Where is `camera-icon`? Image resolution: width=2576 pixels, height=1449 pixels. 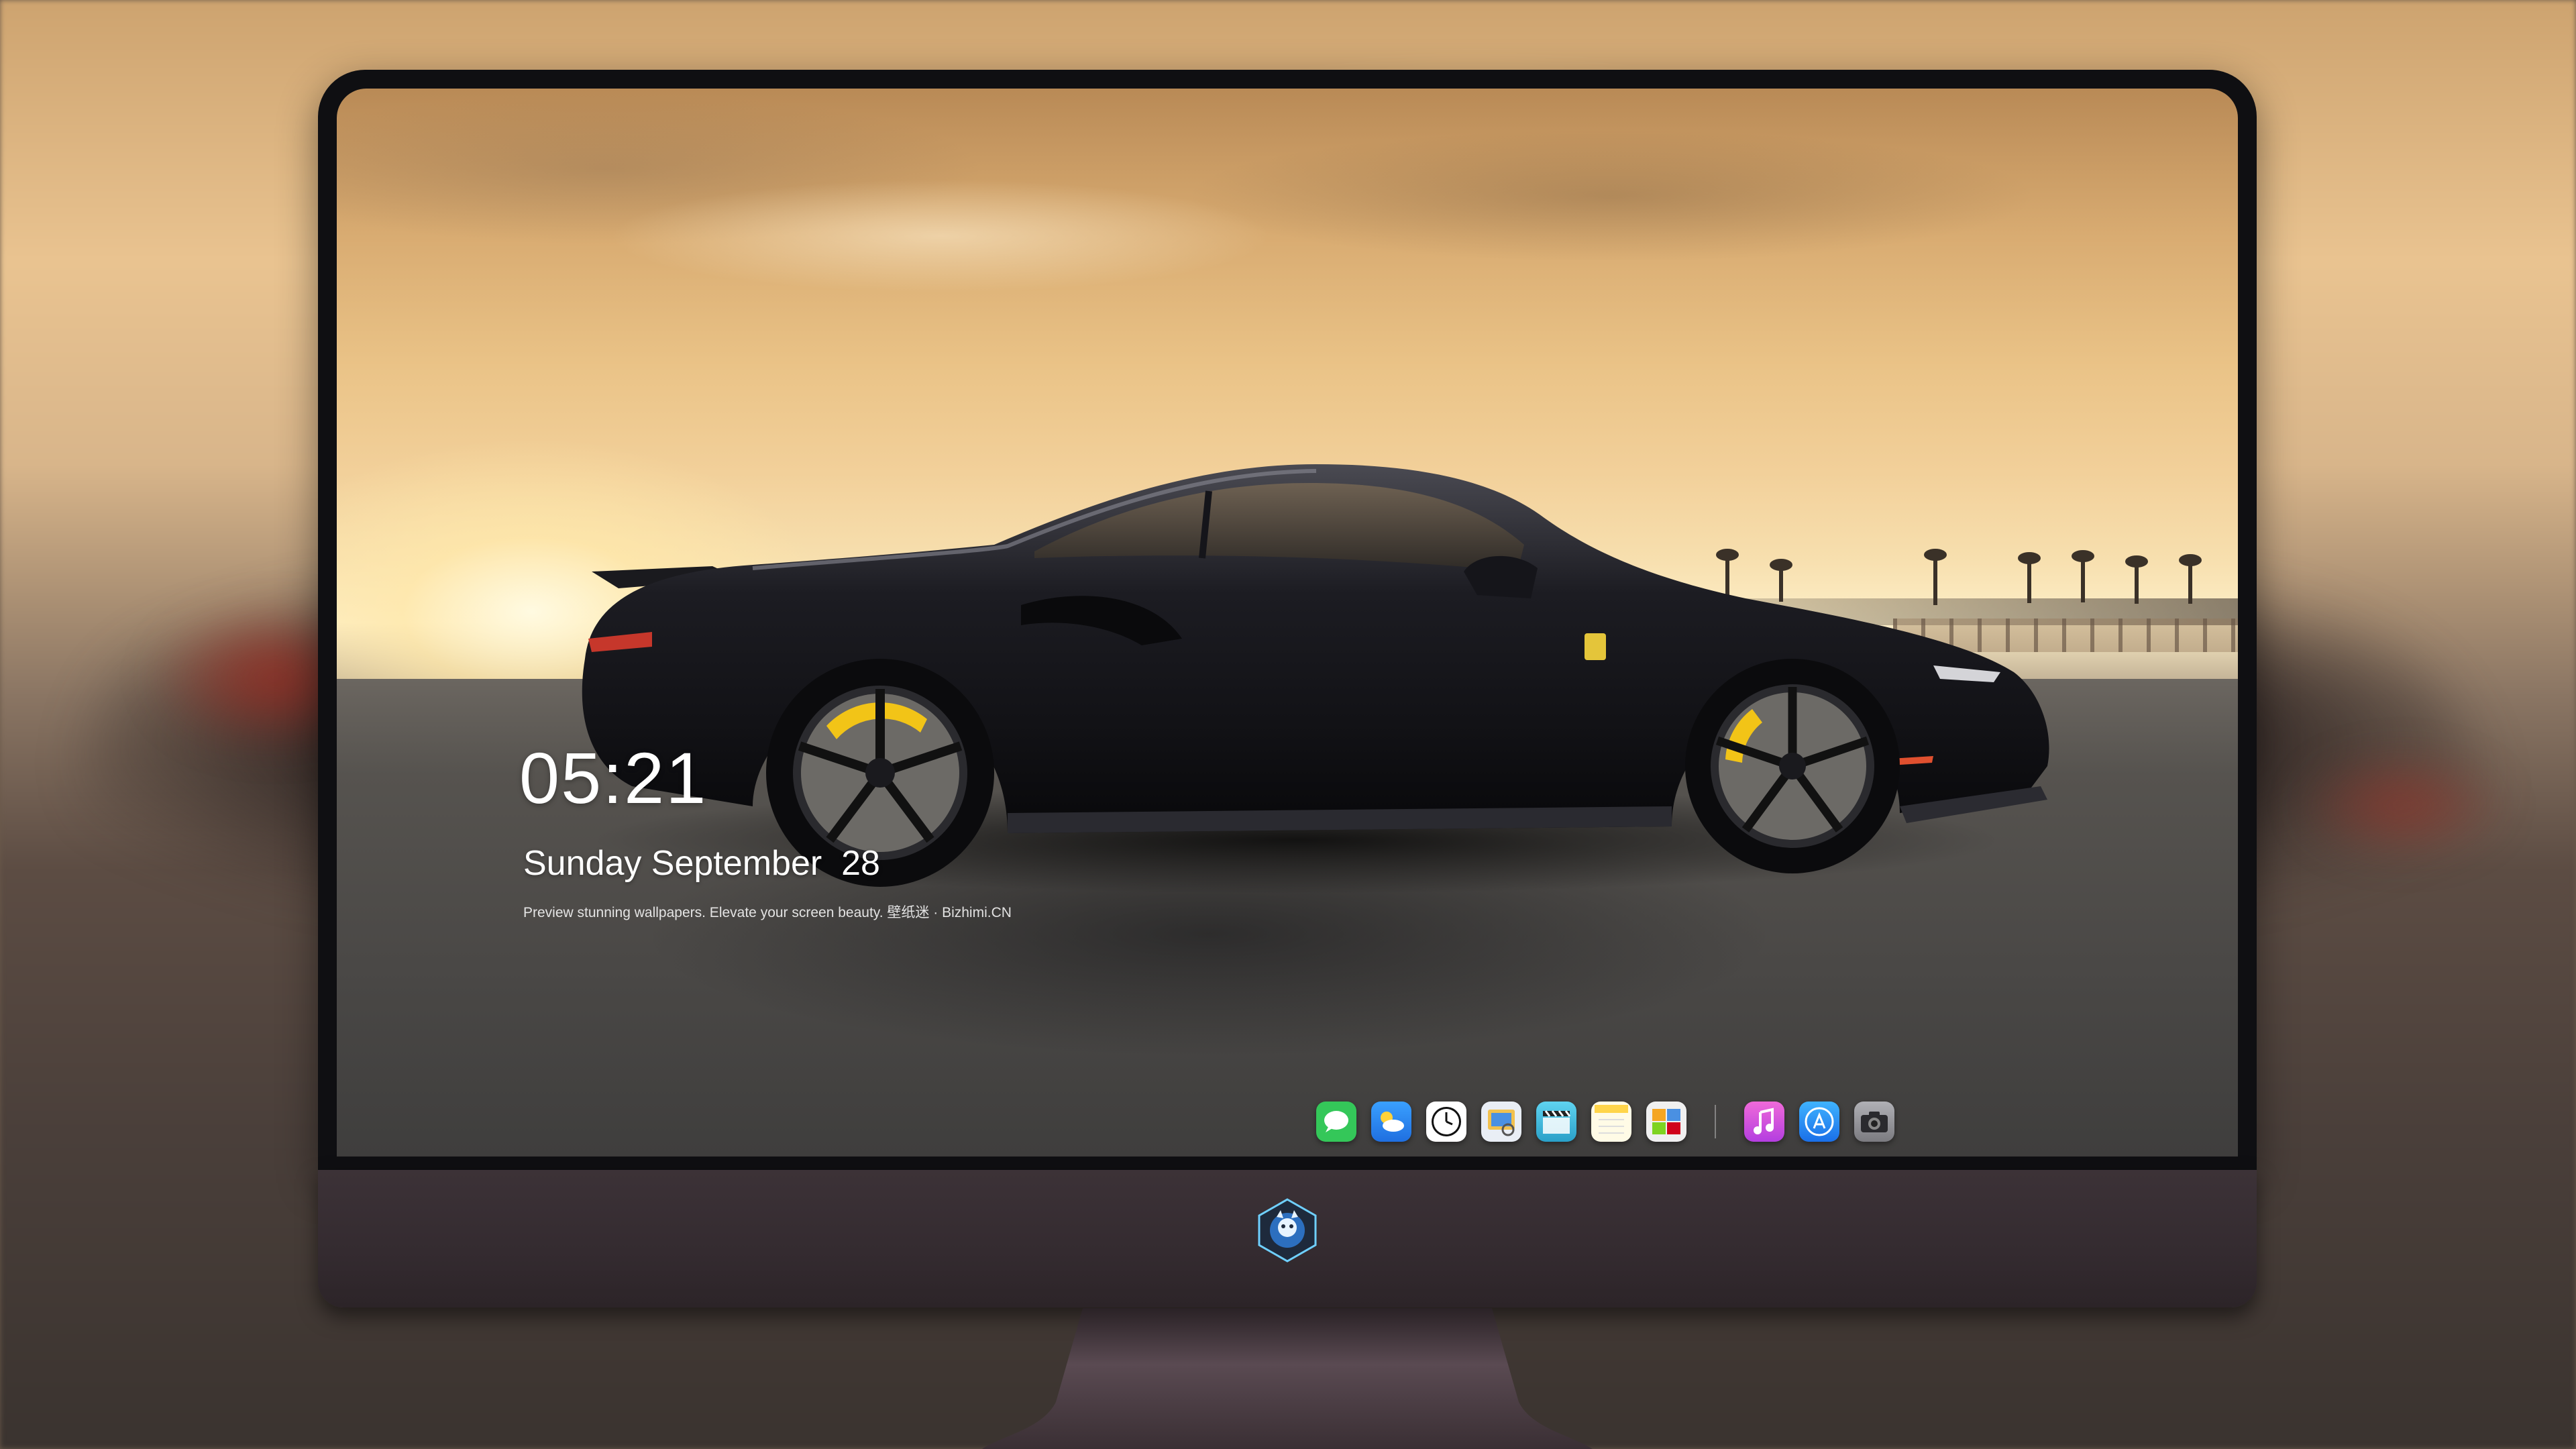
camera-icon is located at coordinates (1874, 1122).